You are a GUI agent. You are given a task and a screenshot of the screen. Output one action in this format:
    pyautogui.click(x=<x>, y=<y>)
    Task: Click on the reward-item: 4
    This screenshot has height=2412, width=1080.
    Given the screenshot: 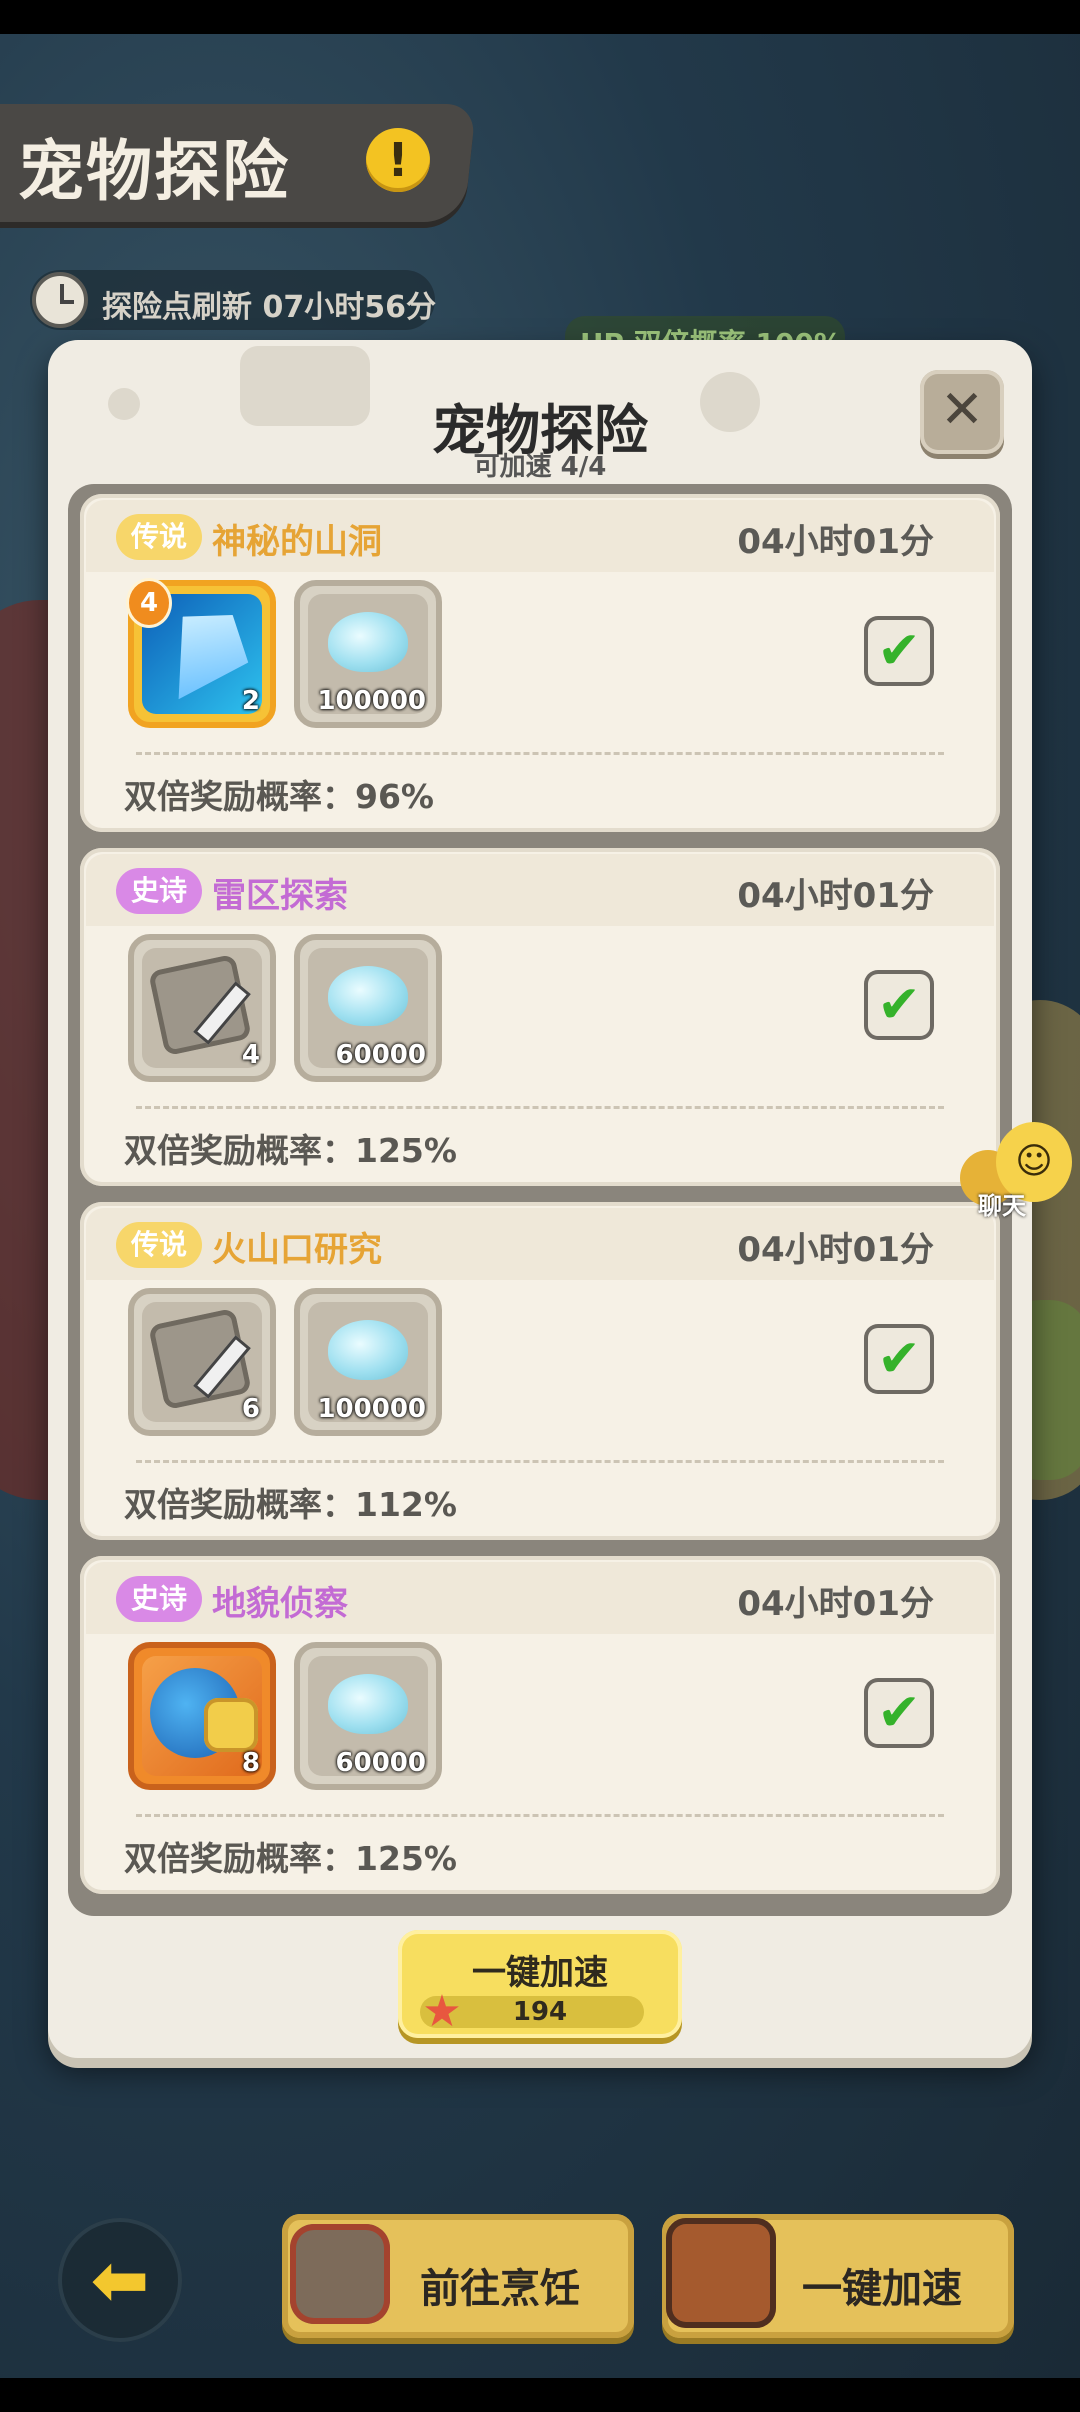 What is the action you would take?
    pyautogui.click(x=202, y=1008)
    